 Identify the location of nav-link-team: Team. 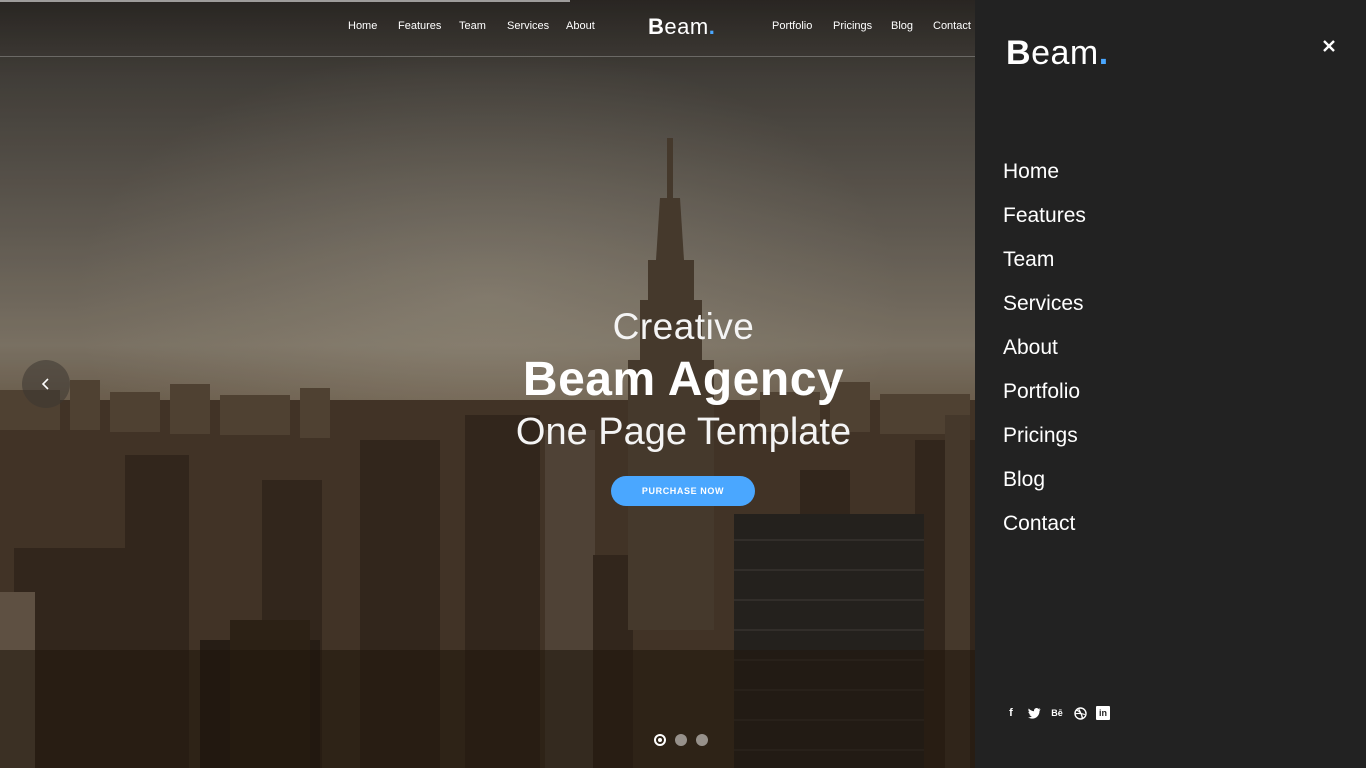
(472, 26).